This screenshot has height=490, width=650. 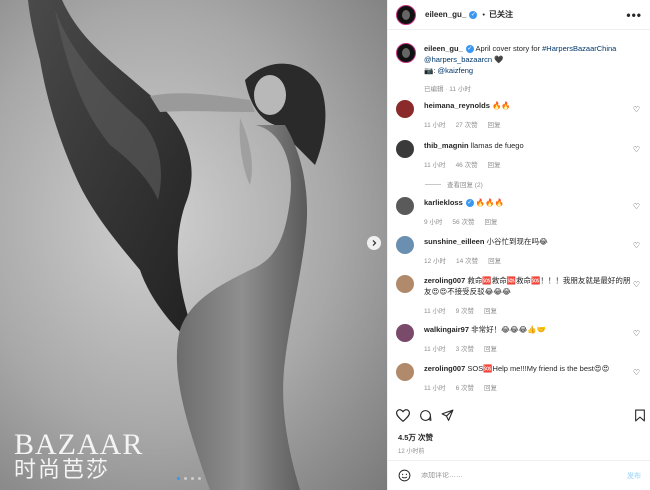 What do you see at coordinates (454, 241) in the screenshot?
I see `comment-username: sunshine_eilleen` at bounding box center [454, 241].